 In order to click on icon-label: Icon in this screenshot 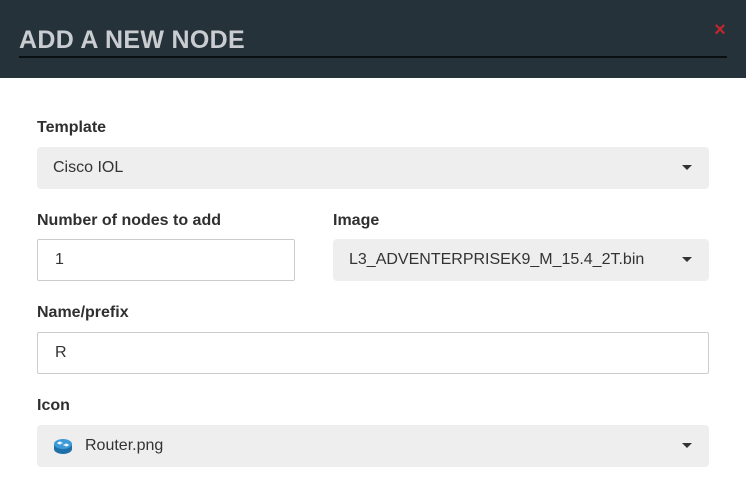, I will do `click(53, 405)`.